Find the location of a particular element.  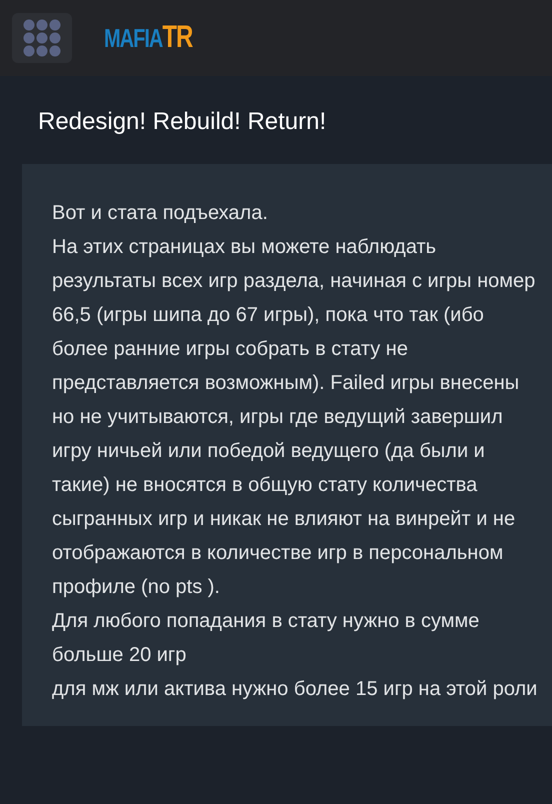

apps-menu-button is located at coordinates (42, 38).